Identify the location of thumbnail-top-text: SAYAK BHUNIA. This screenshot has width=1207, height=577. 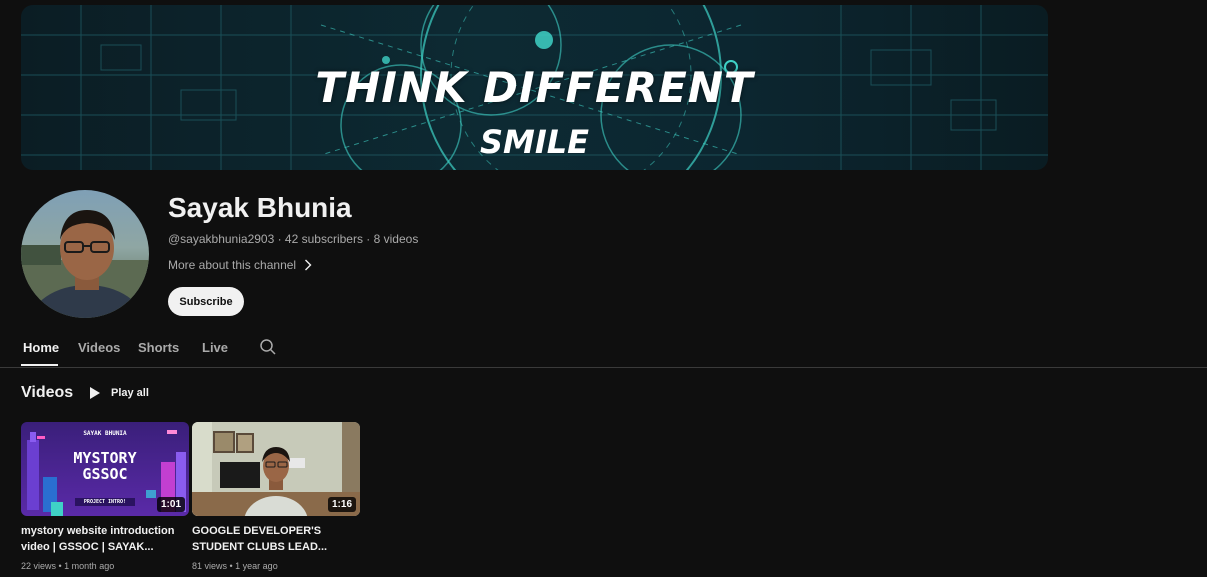
(105, 433).